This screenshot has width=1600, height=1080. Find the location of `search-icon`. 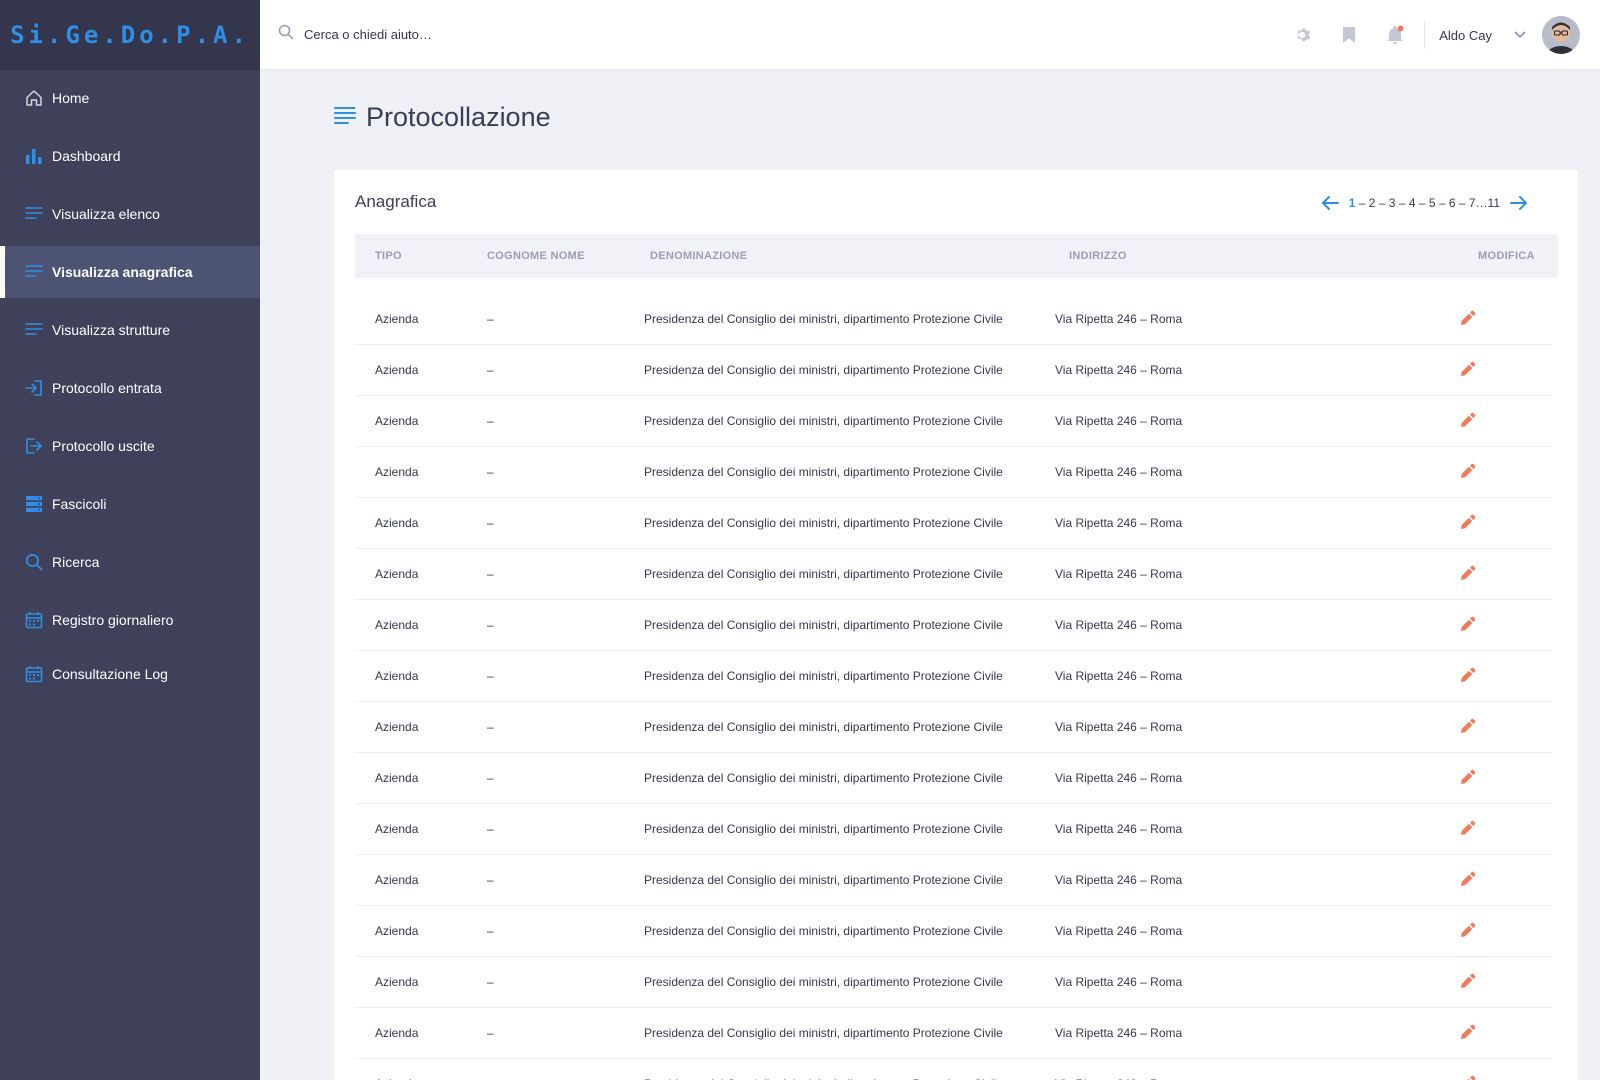

search-icon is located at coordinates (286, 34).